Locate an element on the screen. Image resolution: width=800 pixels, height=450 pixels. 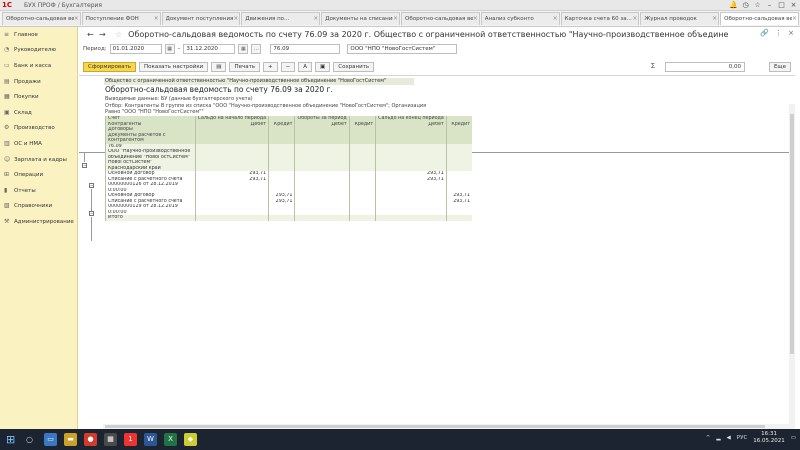
tab-item: Анализ субконто × is located at coordinates (520, 18).